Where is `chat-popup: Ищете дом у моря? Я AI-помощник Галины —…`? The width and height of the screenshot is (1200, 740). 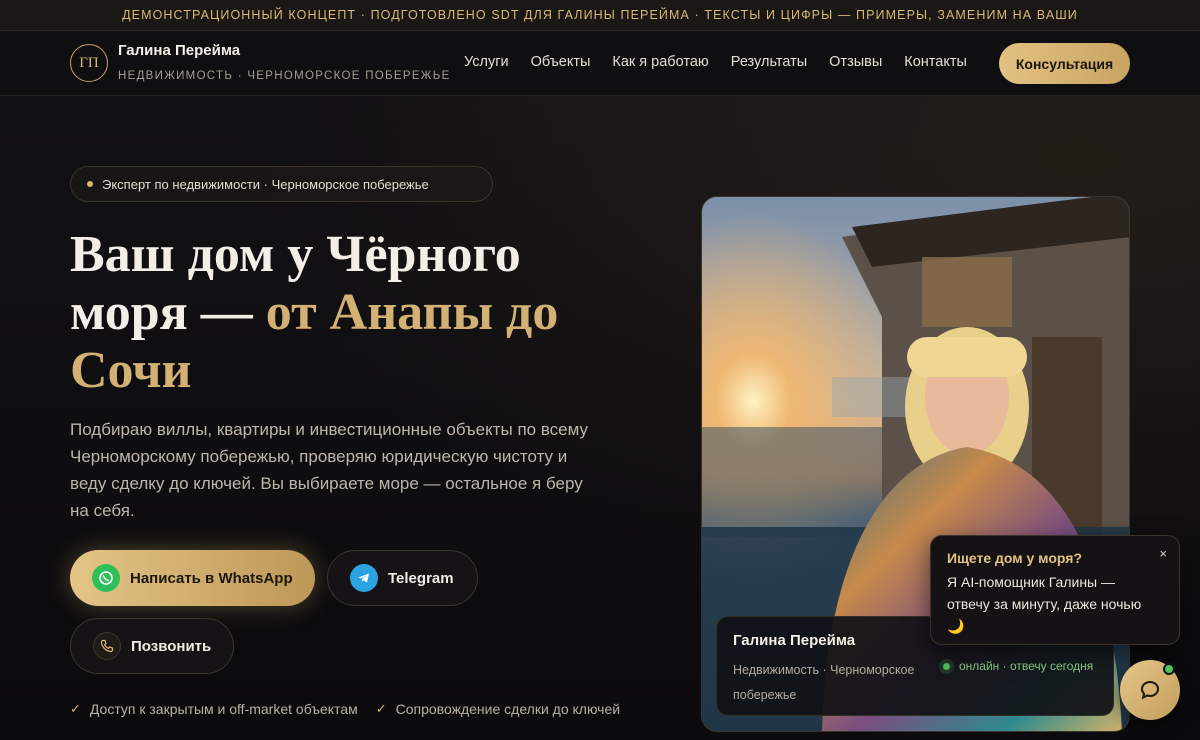
chat-popup: Ищете дом у моря? Я AI-помощник Галины —… is located at coordinates (1055, 590).